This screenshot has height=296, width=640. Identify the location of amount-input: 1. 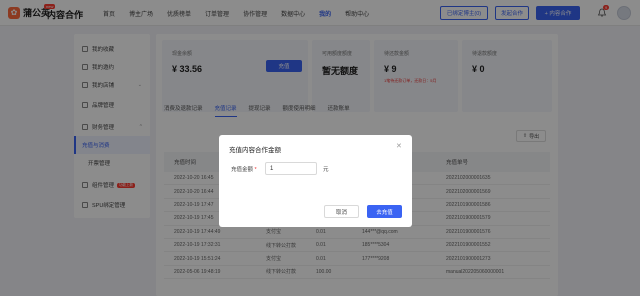
(291, 168).